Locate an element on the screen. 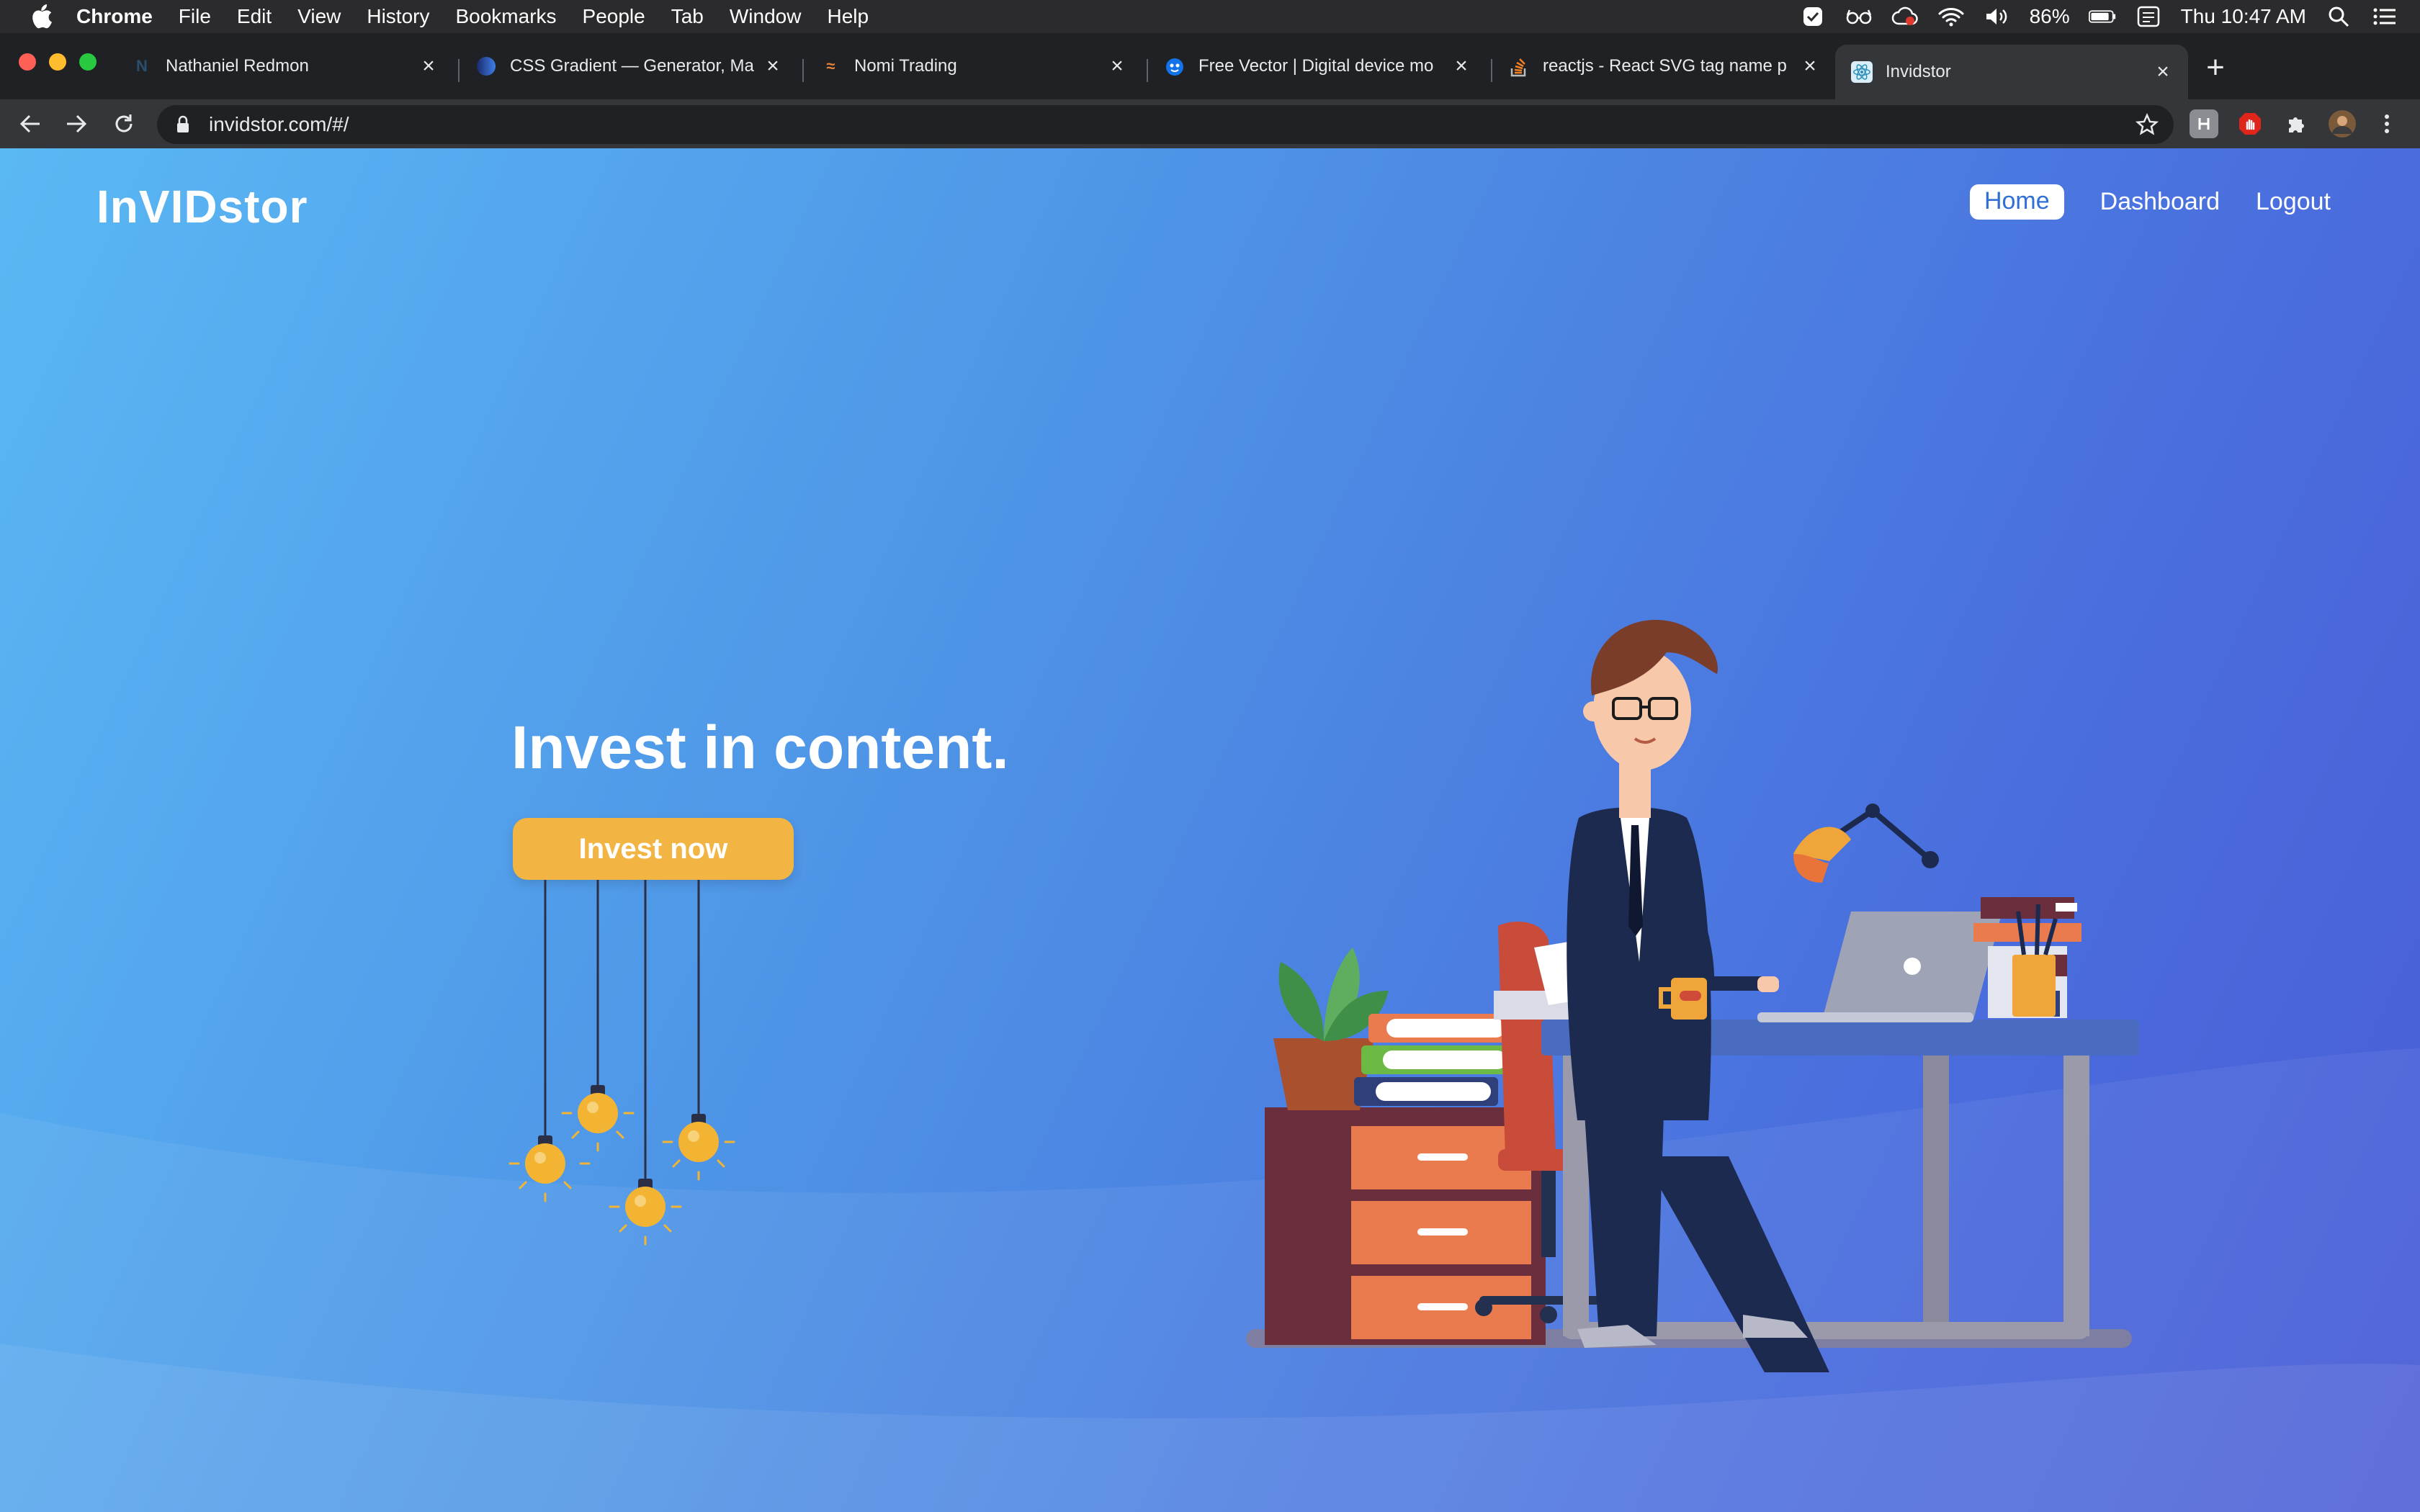 The image size is (2420, 1512). forward-arrow-icon is located at coordinates (76, 124).